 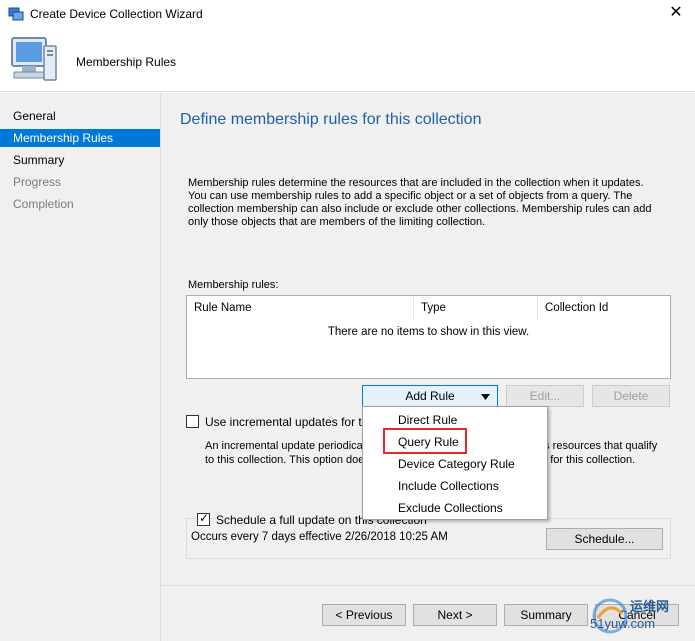 What do you see at coordinates (296, 422) in the screenshot?
I see `incremental-updates-label: Use incremental updates for this c` at bounding box center [296, 422].